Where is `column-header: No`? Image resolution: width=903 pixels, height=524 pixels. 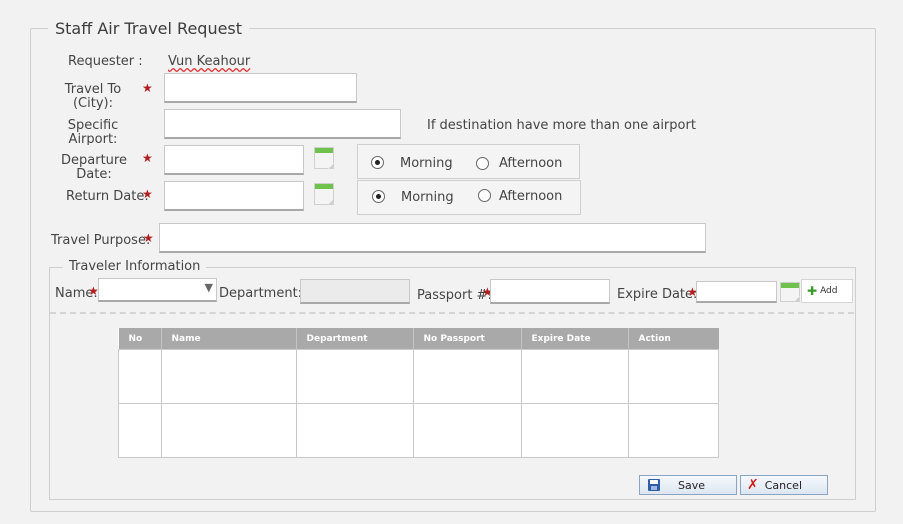
column-header: No is located at coordinates (140, 339).